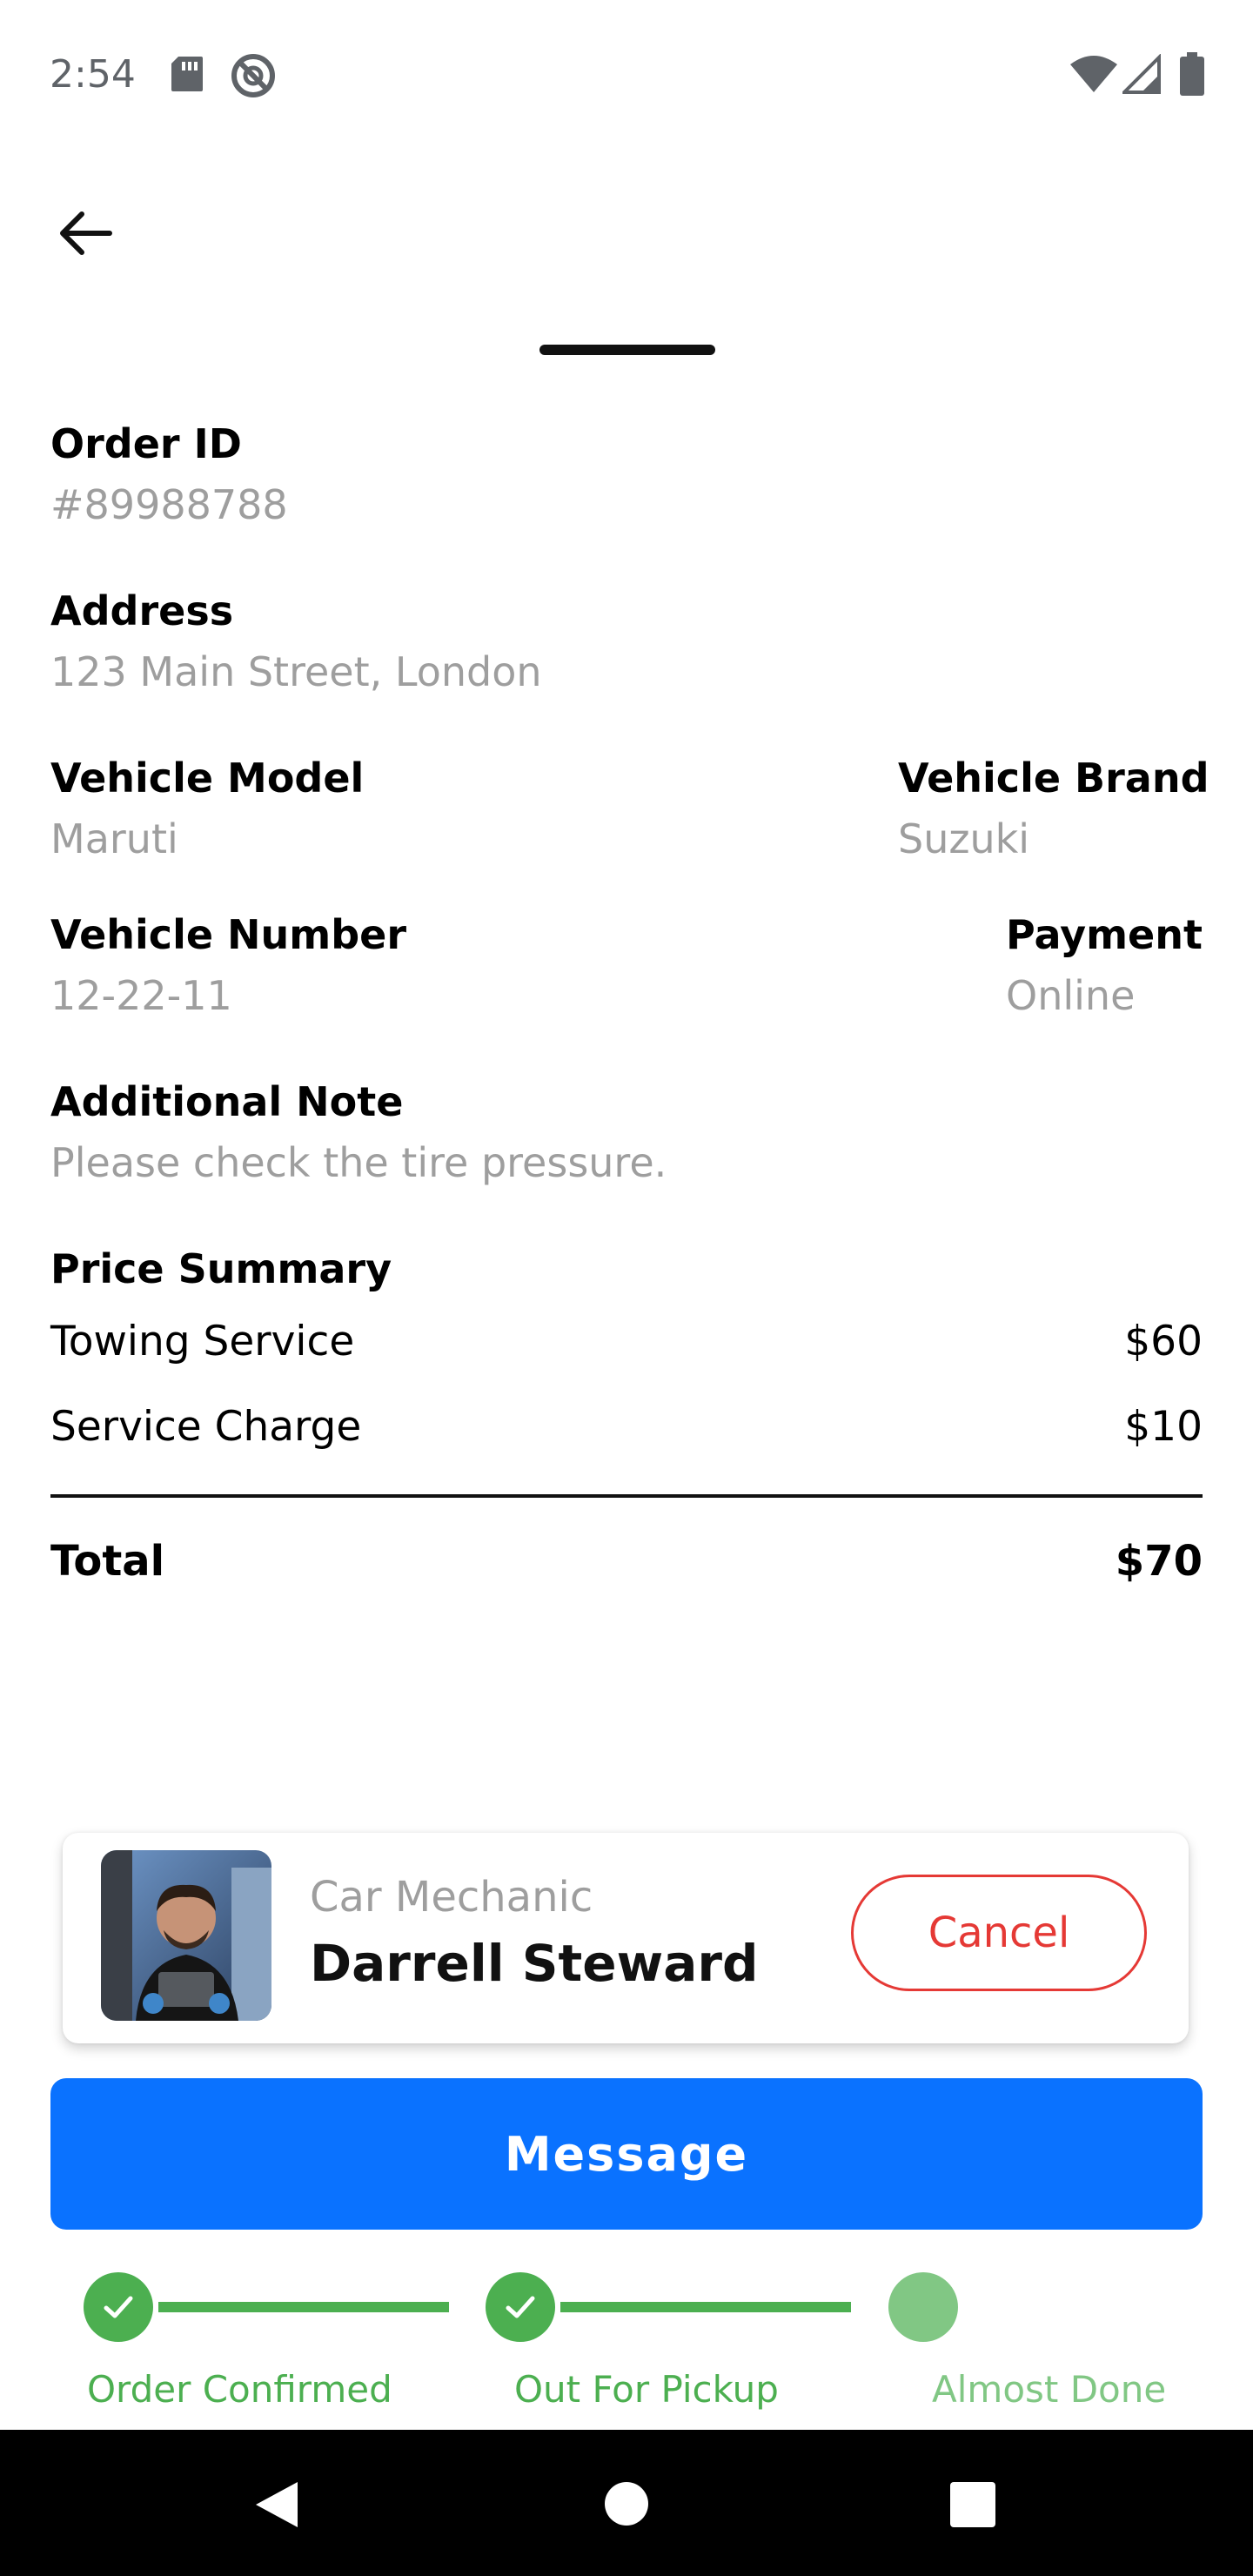 This screenshot has height=2576, width=1253. Describe the element at coordinates (358, 1162) in the screenshot. I see `additional-note-value: Please check the tire pressure.` at that location.